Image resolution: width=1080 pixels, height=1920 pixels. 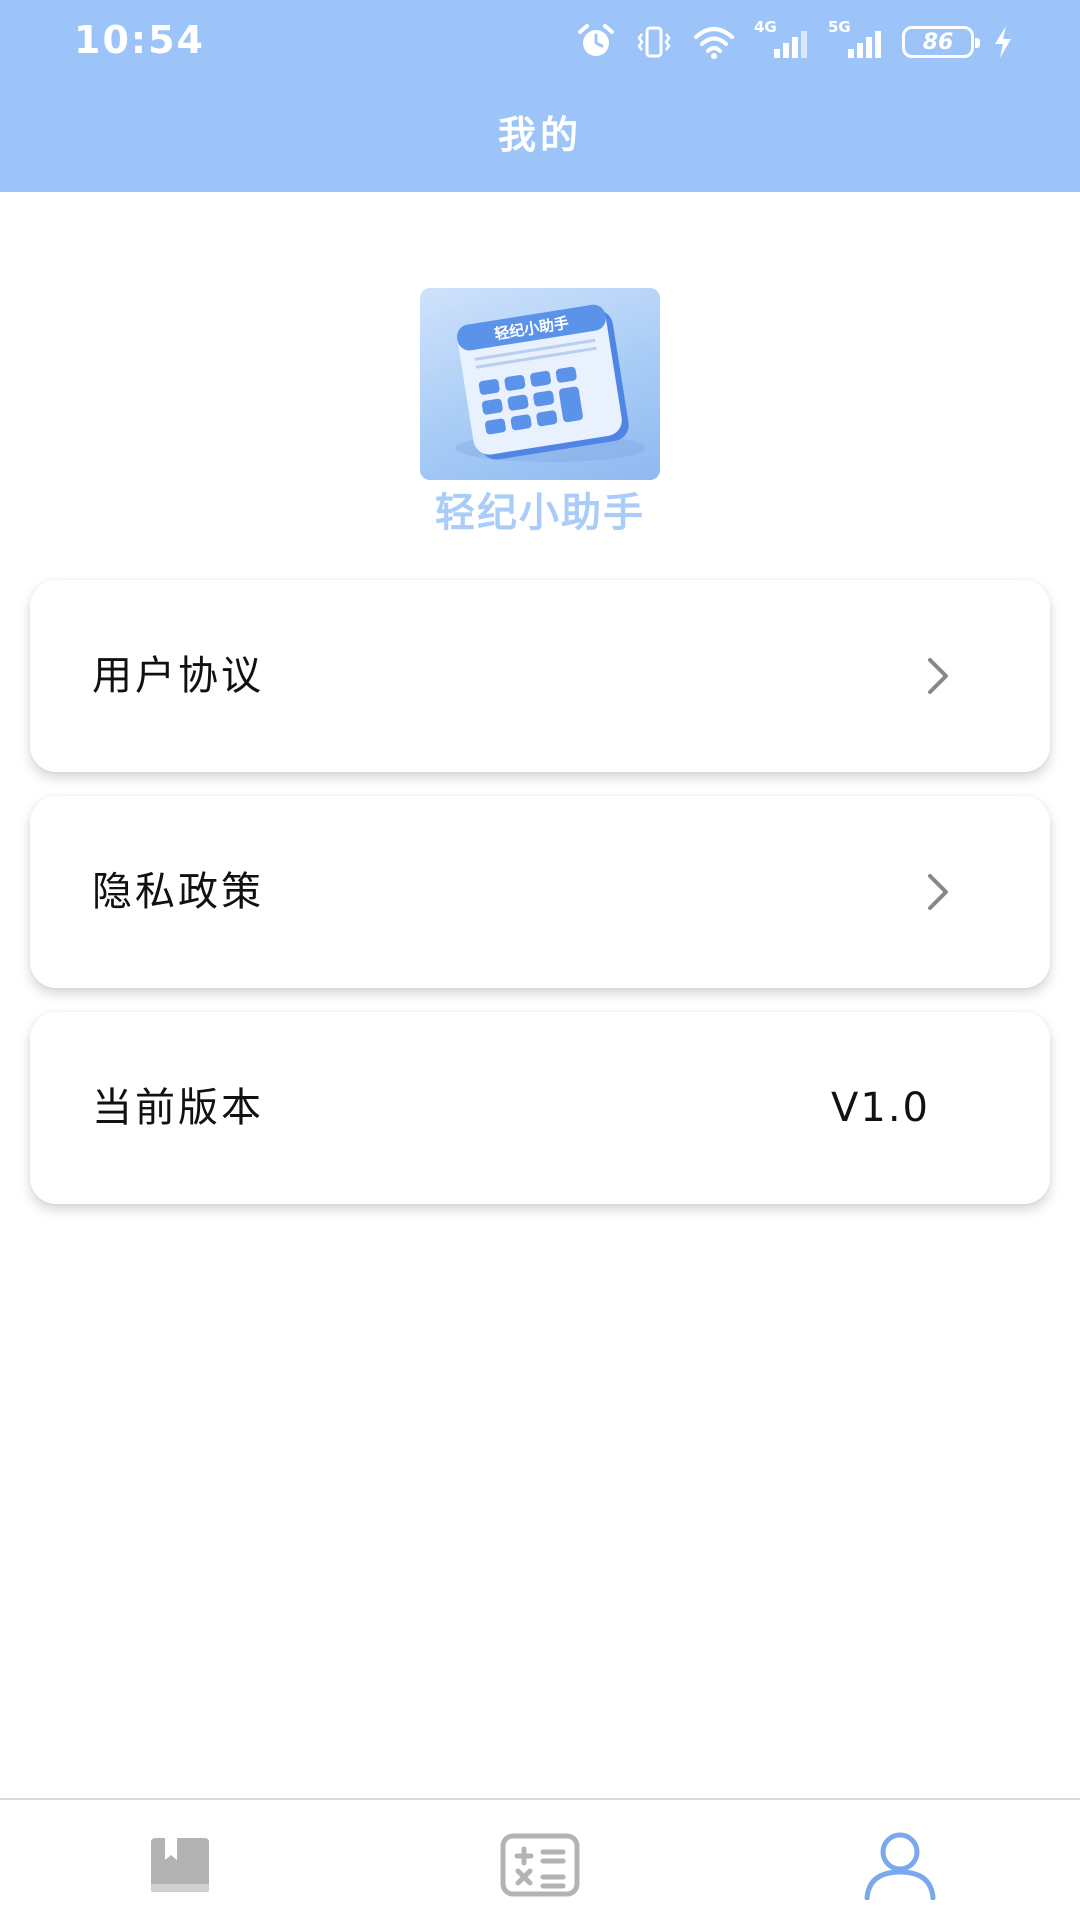 I want to click on current-version-label: 当前版本, so click(x=178, y=1108).